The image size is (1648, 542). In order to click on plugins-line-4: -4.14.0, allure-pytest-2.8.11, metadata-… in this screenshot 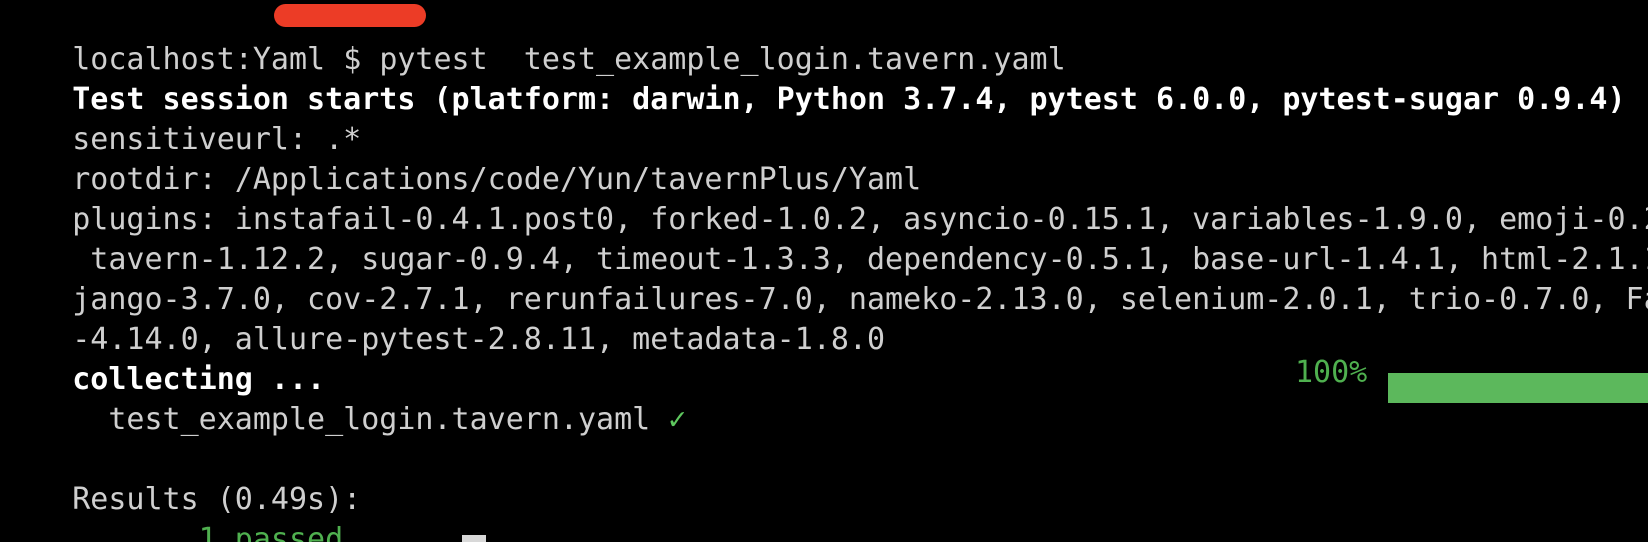, I will do `click(824, 318)`.